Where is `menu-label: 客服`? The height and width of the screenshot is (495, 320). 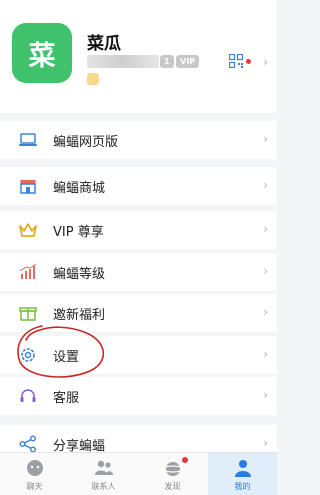
menu-label: 客服 is located at coordinates (66, 398).